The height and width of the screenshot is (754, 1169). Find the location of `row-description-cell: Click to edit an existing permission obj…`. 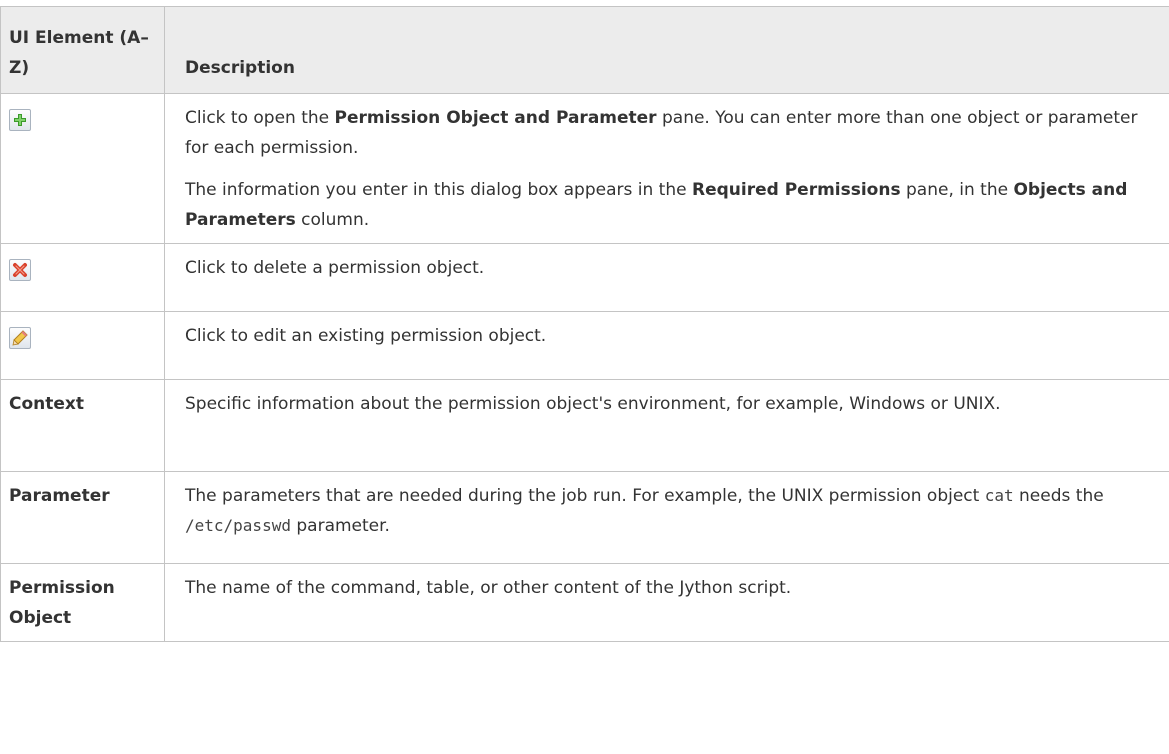

row-description-cell: Click to edit an existing permission obj… is located at coordinates (666, 345).